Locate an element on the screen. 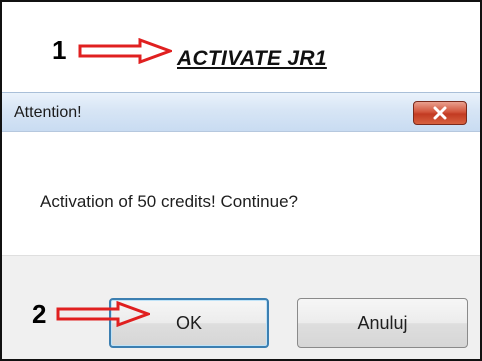 This screenshot has width=482, height=361. step-2-arrow-icon is located at coordinates (103, 314).